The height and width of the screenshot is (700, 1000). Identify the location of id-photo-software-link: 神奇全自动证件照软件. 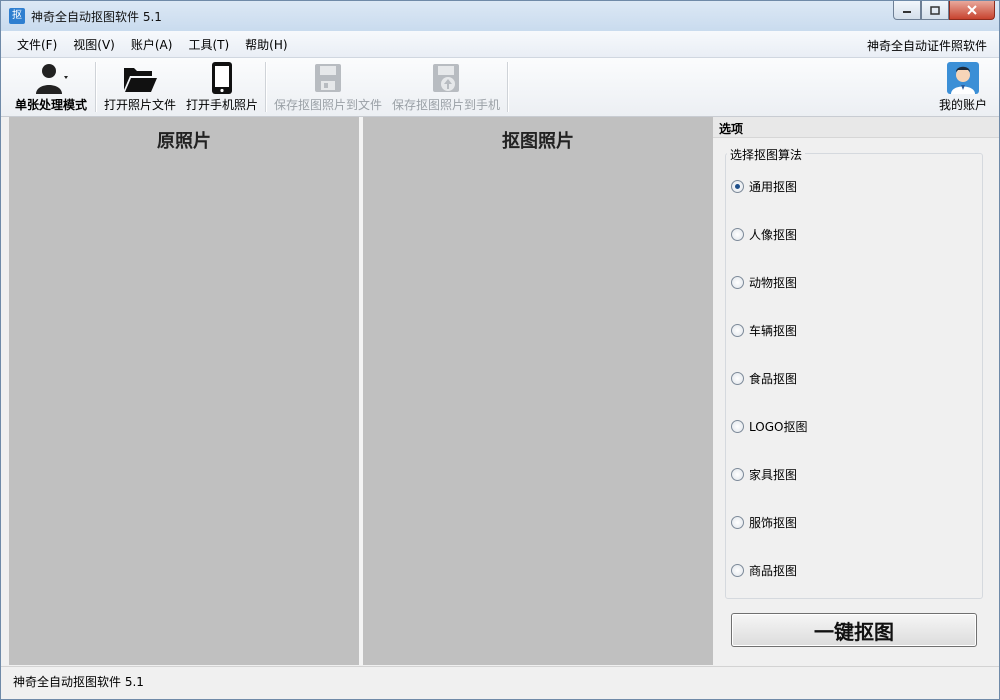
(927, 45).